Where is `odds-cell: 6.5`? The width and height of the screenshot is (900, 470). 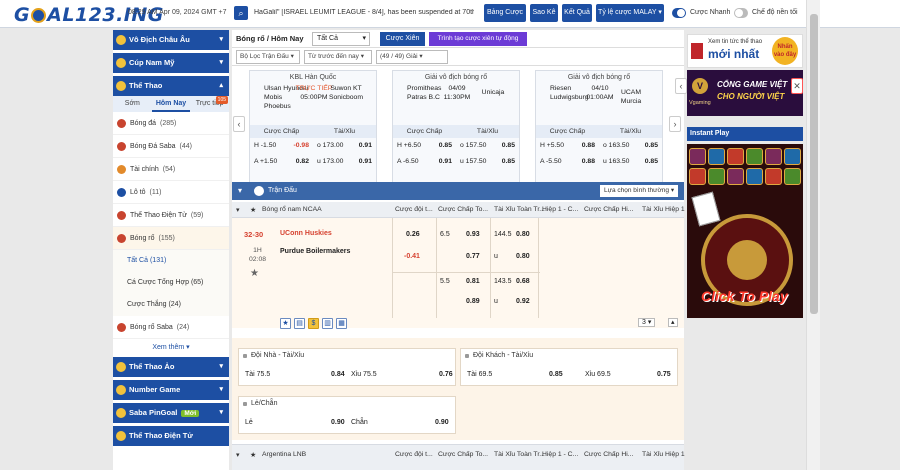
odds-cell: 6.5 is located at coordinates (445, 234).